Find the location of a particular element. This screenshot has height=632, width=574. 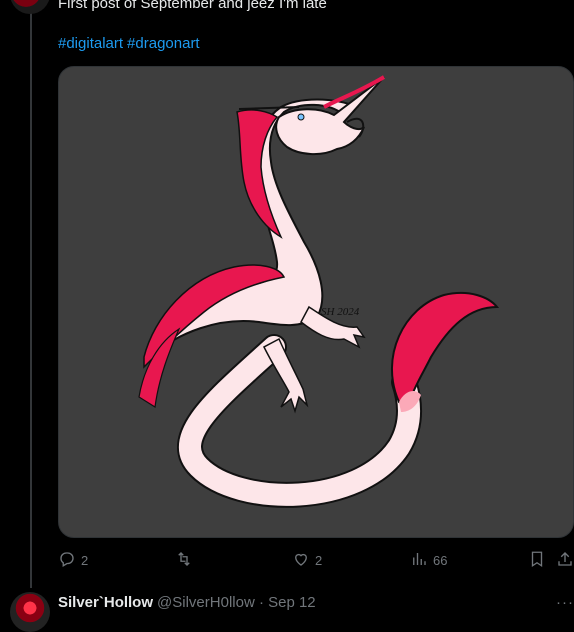

hashtags: #digitalart #dragonart is located at coordinates (131, 43).